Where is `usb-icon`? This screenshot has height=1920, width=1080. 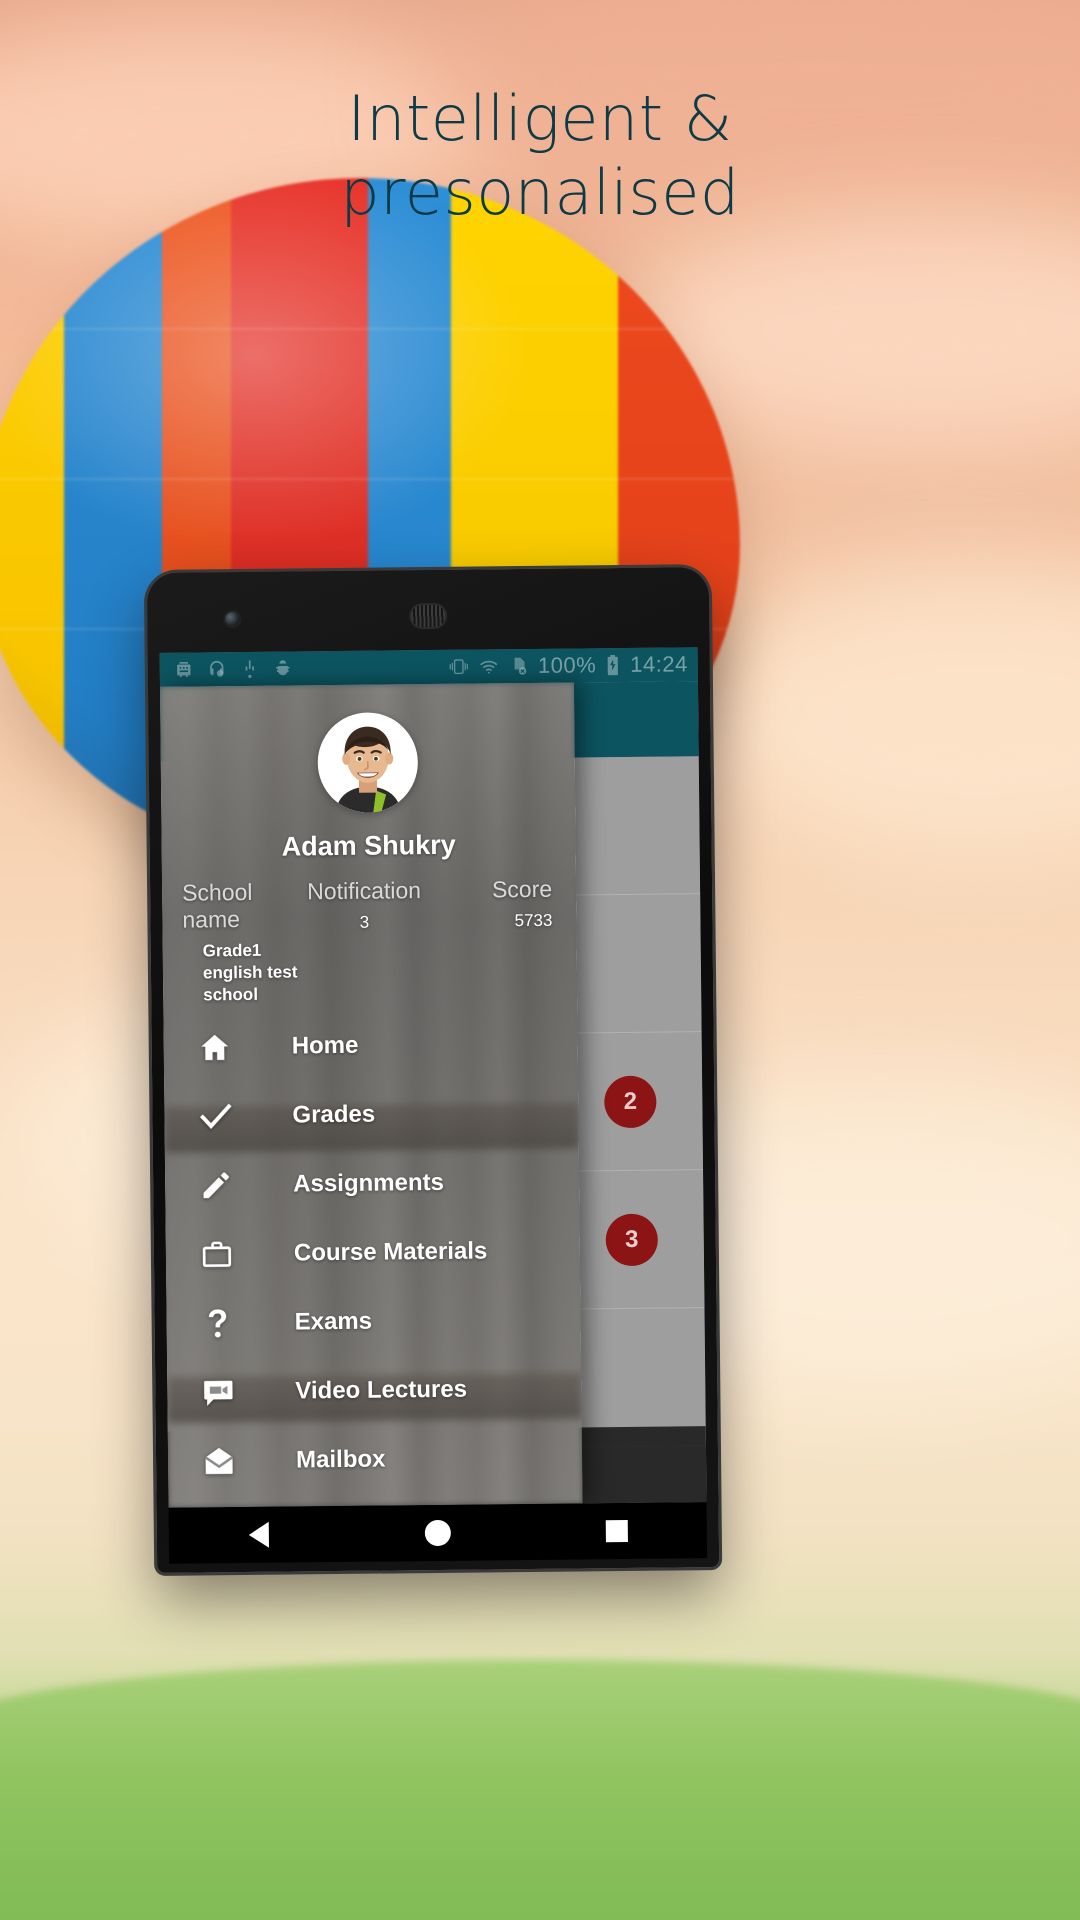
usb-icon is located at coordinates (250, 669).